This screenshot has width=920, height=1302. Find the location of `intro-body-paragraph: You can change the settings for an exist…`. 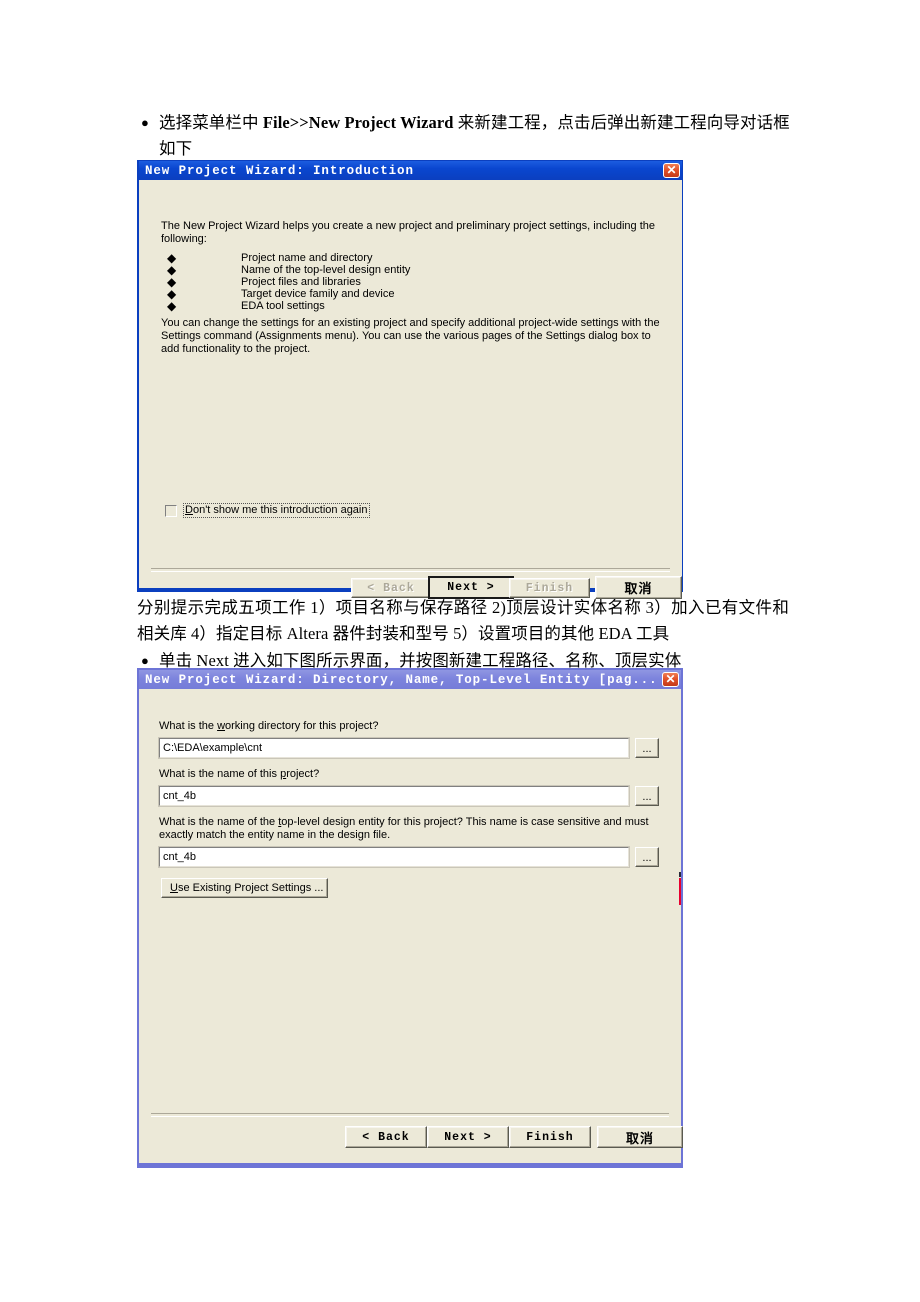

intro-body-paragraph: You can change the settings for an exist… is located at coordinates (410, 336).